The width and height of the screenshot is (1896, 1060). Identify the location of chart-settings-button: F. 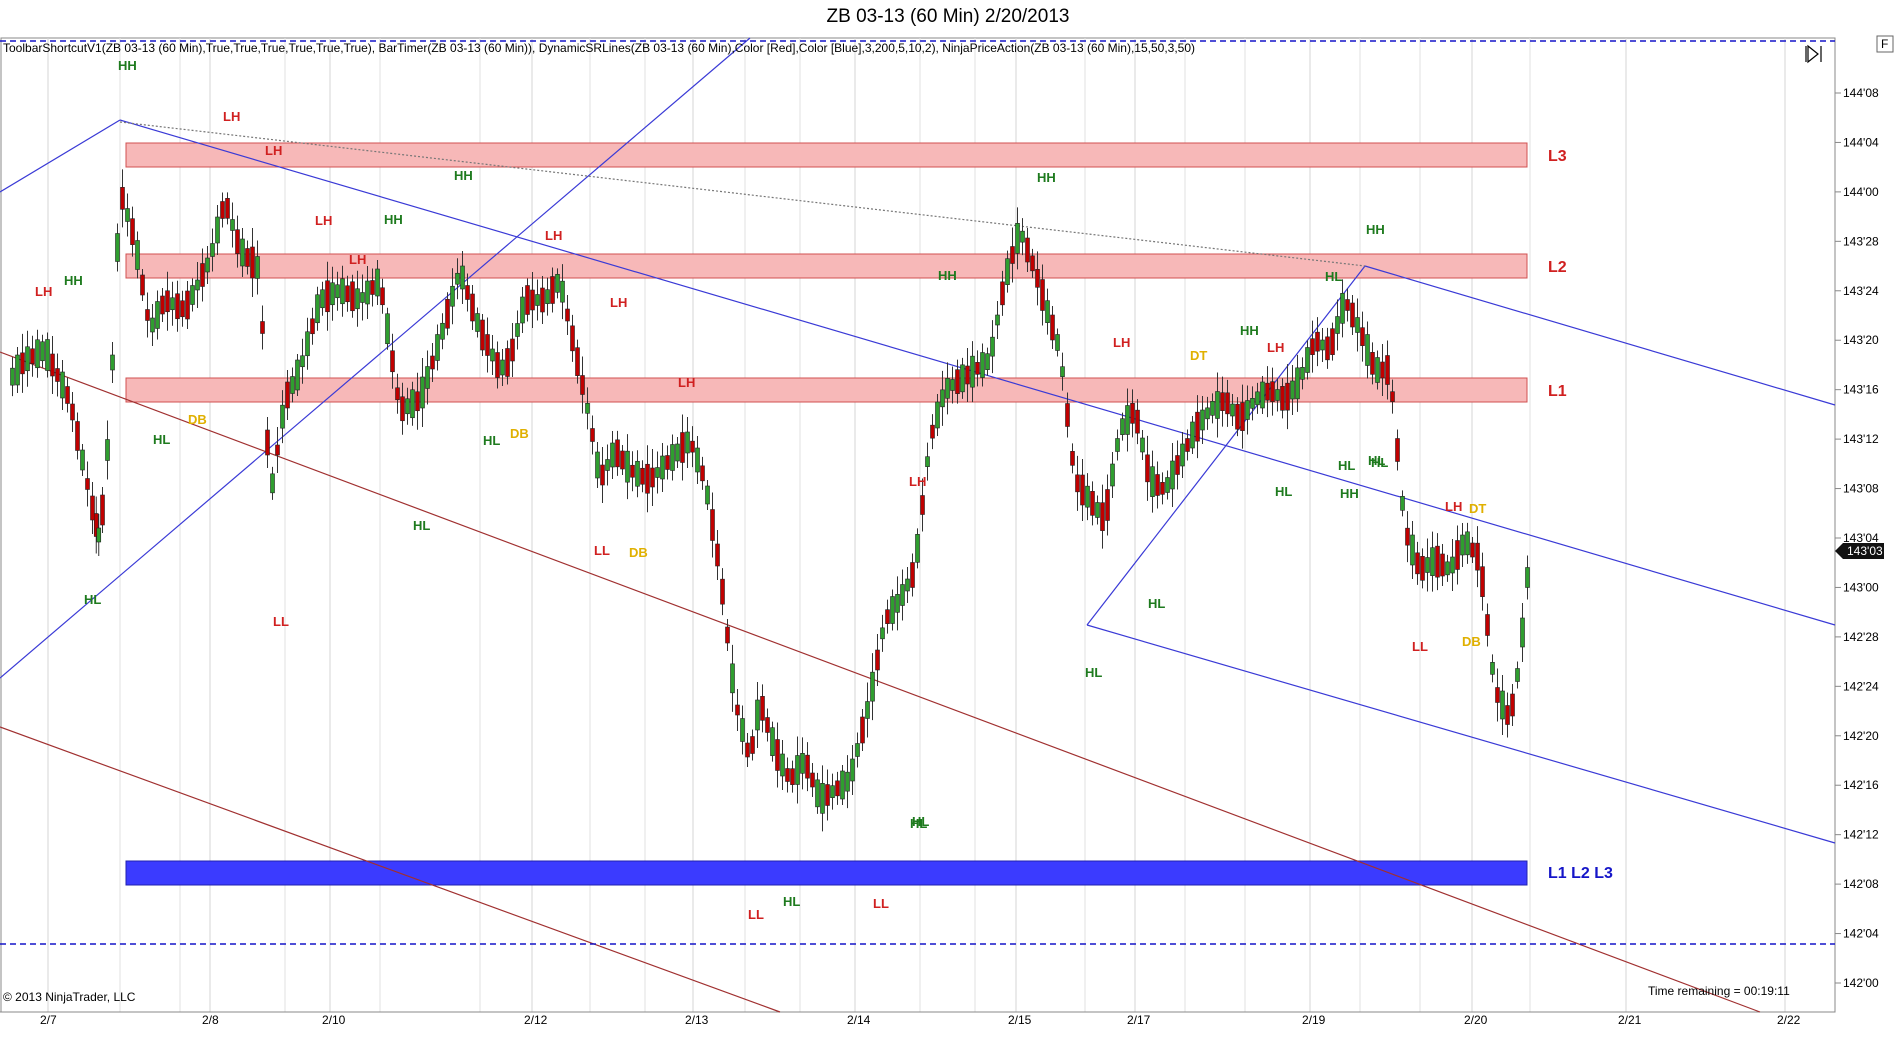
(1885, 44).